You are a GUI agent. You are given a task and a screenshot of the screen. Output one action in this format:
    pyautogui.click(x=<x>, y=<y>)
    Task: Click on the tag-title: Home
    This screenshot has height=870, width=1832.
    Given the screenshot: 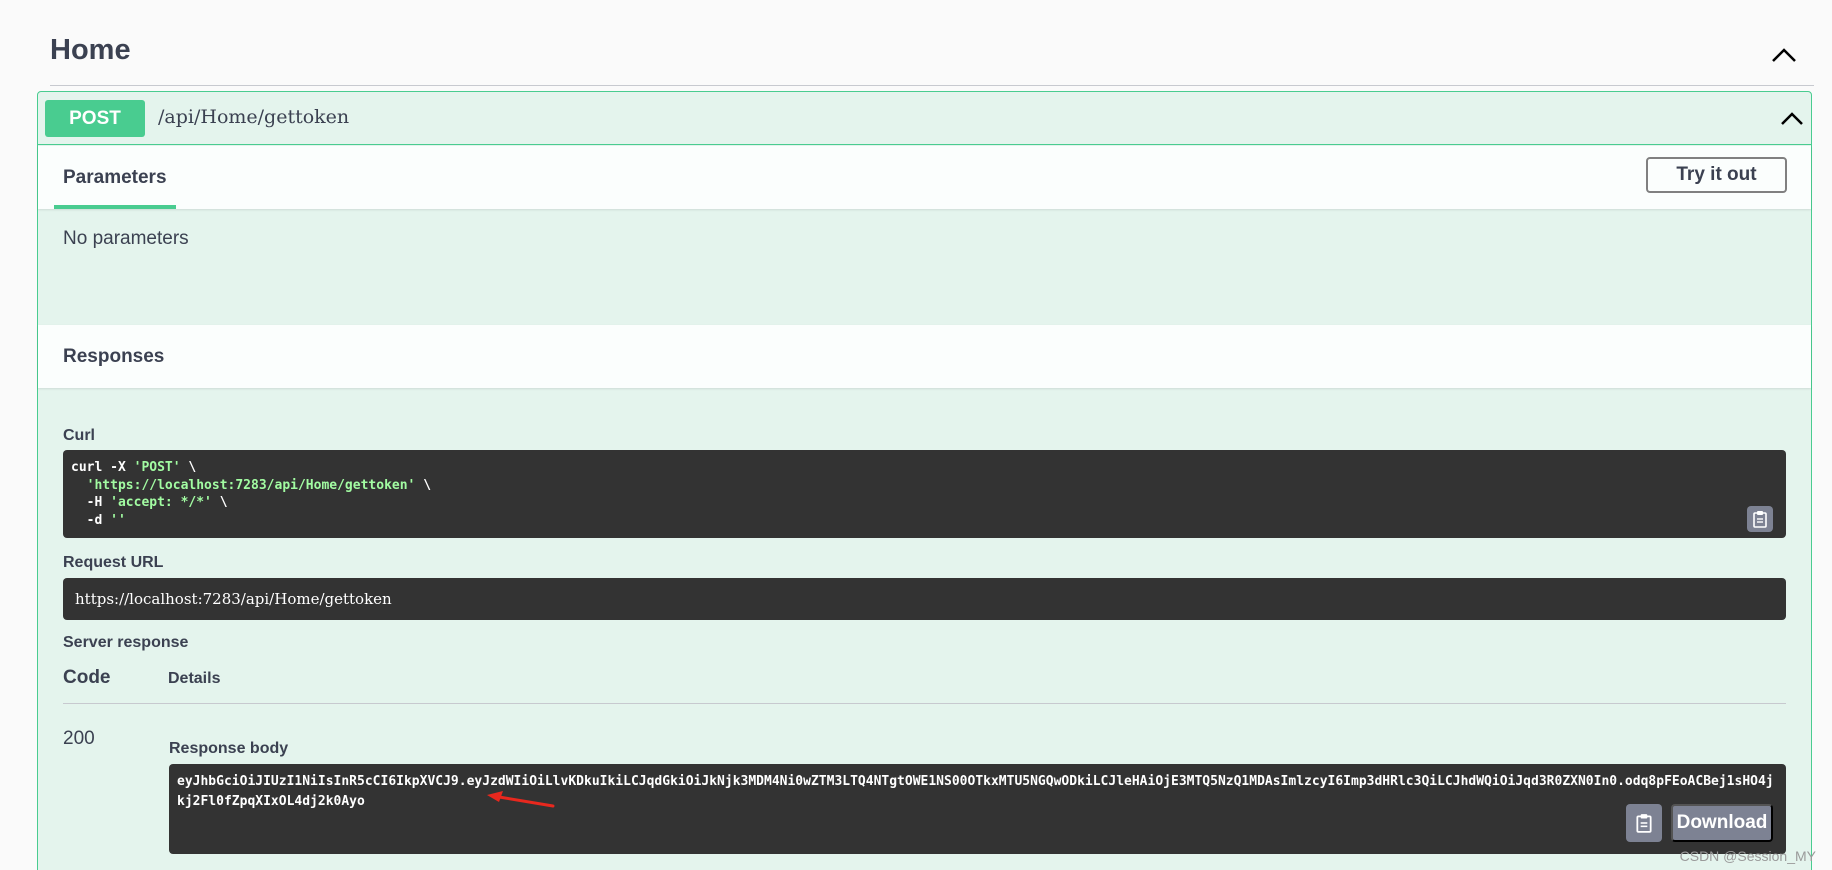 What is the action you would take?
    pyautogui.click(x=90, y=50)
    